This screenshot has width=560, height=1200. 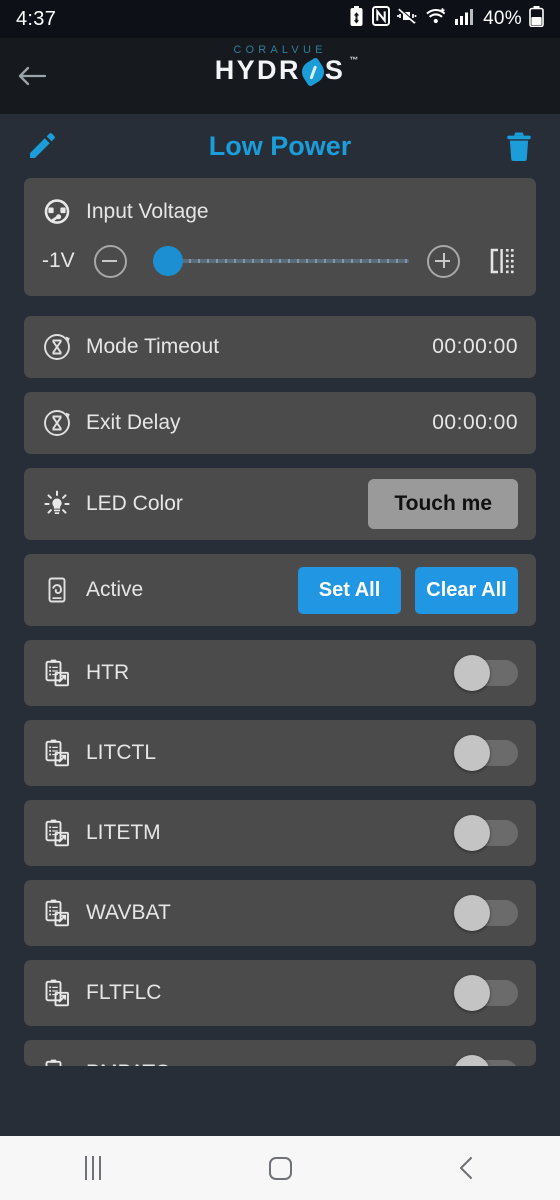 I want to click on plus-circle-icon, so click(x=443, y=261).